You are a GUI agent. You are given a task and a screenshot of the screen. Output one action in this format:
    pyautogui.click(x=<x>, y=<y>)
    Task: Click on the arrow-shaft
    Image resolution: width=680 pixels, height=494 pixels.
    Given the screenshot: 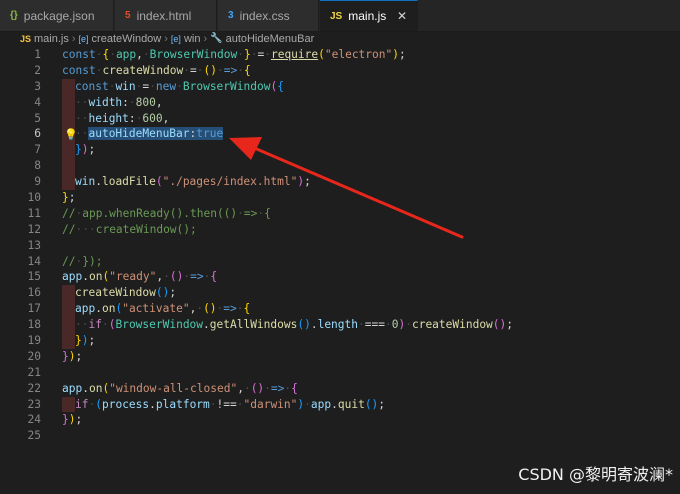 What is the action you would take?
    pyautogui.click(x=357, y=192)
    